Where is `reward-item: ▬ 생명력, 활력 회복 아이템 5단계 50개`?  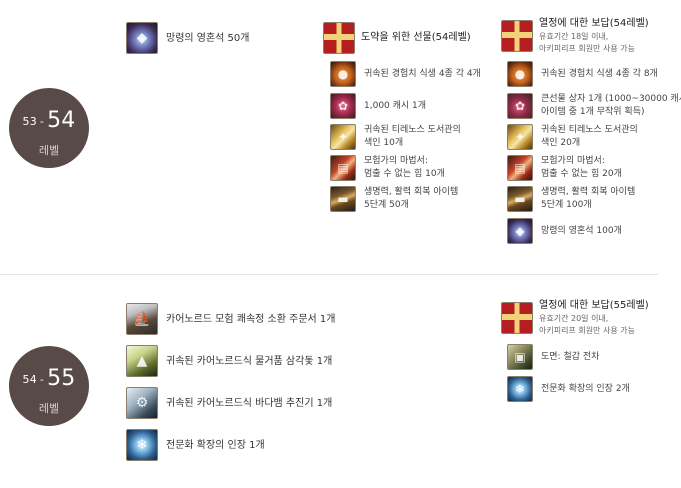 reward-item: ▬ 생명력, 활력 회복 아이템 5단계 50개 is located at coordinates (394, 199).